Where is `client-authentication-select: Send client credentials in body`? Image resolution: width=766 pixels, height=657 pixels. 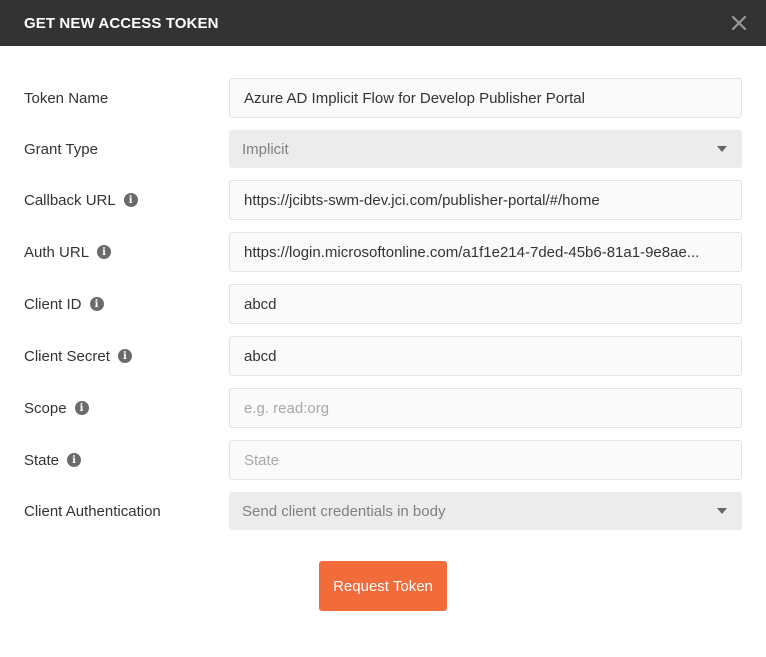
client-authentication-select: Send client credentials in body is located at coordinates (485, 511).